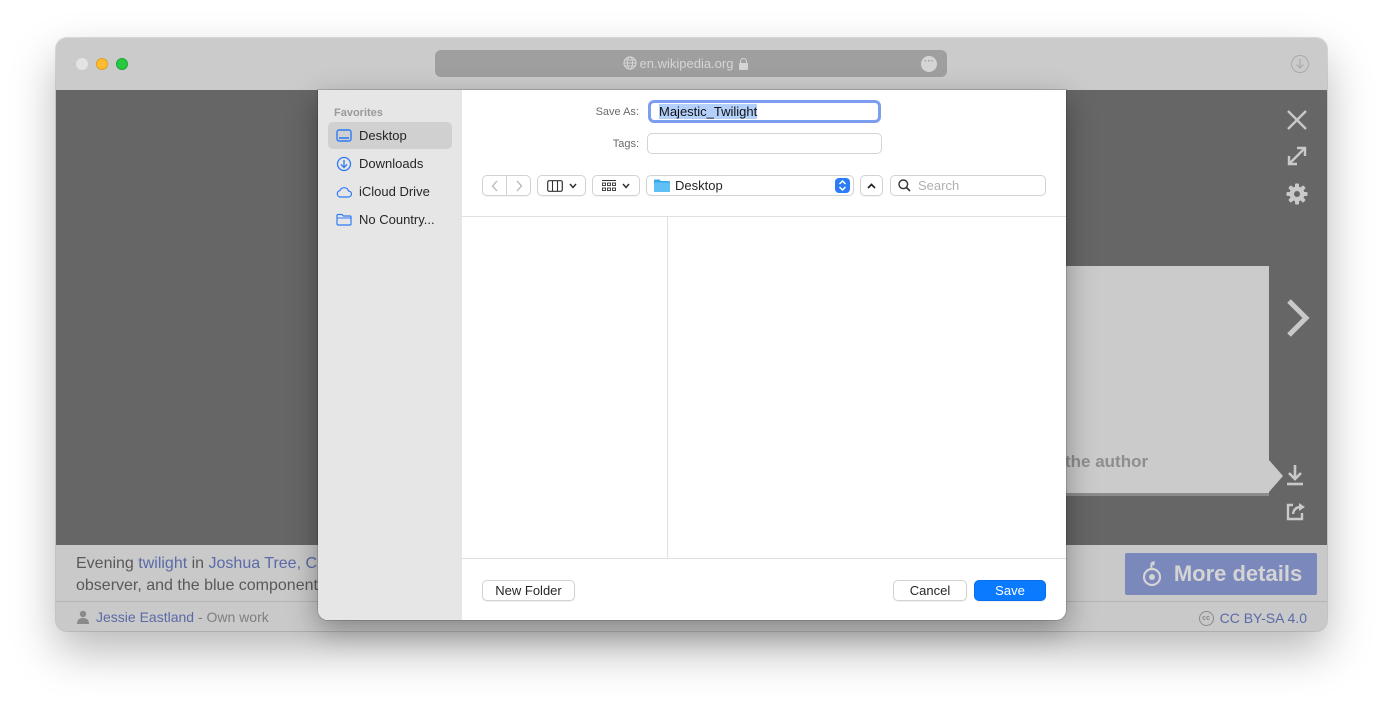 This screenshot has width=1383, height=705. Describe the element at coordinates (764, 143) in the screenshot. I see `tags-field` at that location.